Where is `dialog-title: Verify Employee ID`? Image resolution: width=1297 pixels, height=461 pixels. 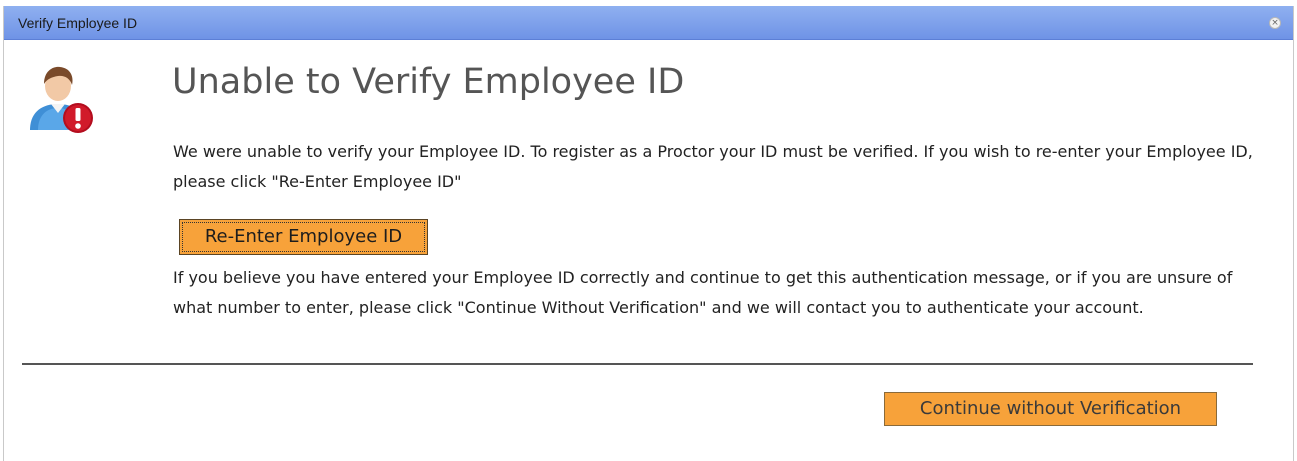 dialog-title: Verify Employee ID is located at coordinates (78, 23).